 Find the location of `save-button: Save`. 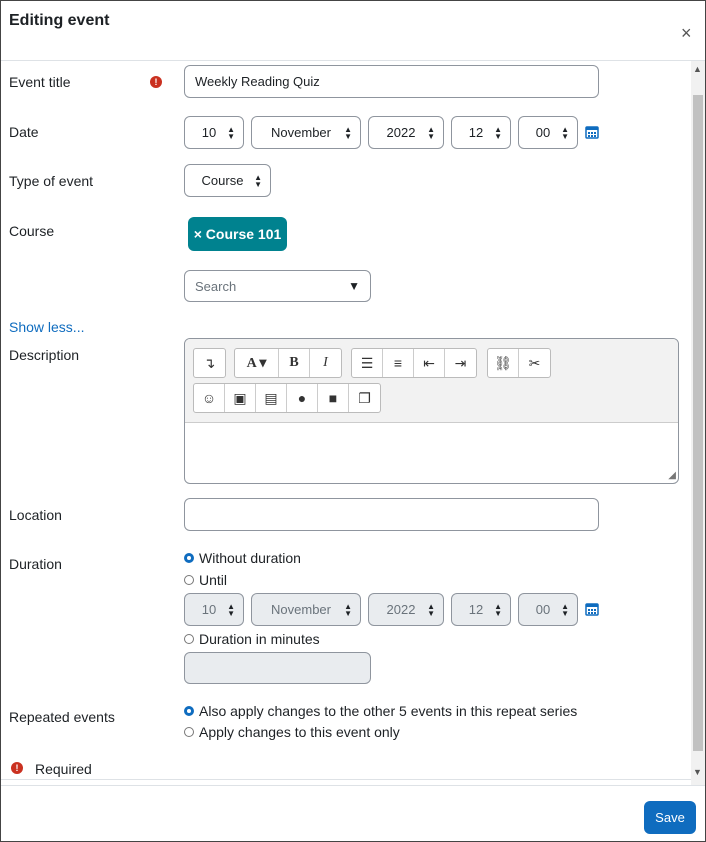

save-button: Save is located at coordinates (670, 817).